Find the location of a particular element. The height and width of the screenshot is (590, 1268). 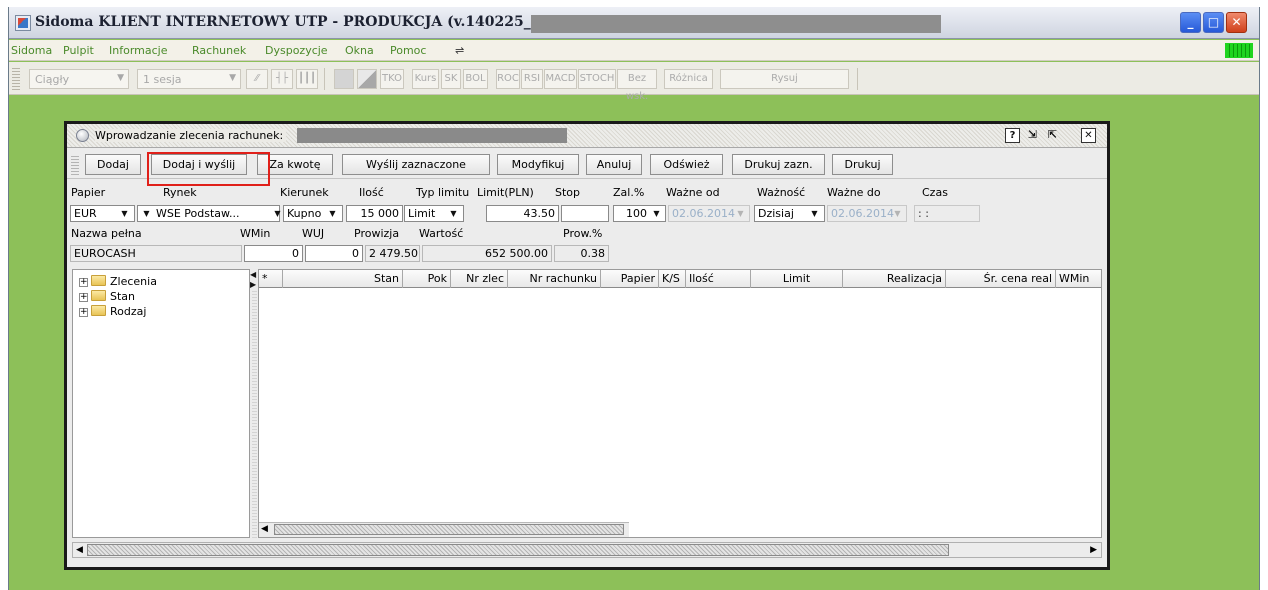

ohlc-chart-icon: ┤├ is located at coordinates (282, 79).